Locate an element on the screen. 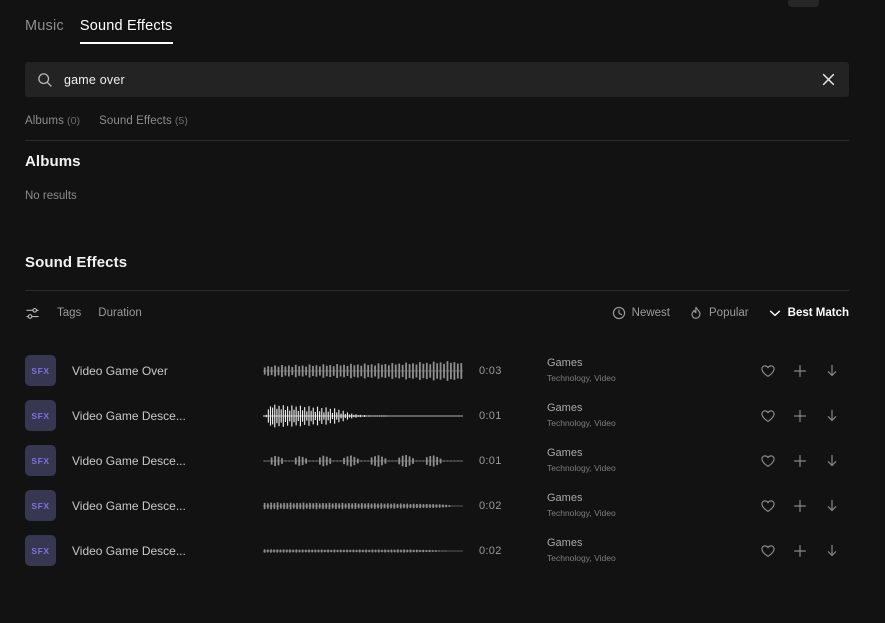  sort-best-match: Best Match is located at coordinates (808, 313).